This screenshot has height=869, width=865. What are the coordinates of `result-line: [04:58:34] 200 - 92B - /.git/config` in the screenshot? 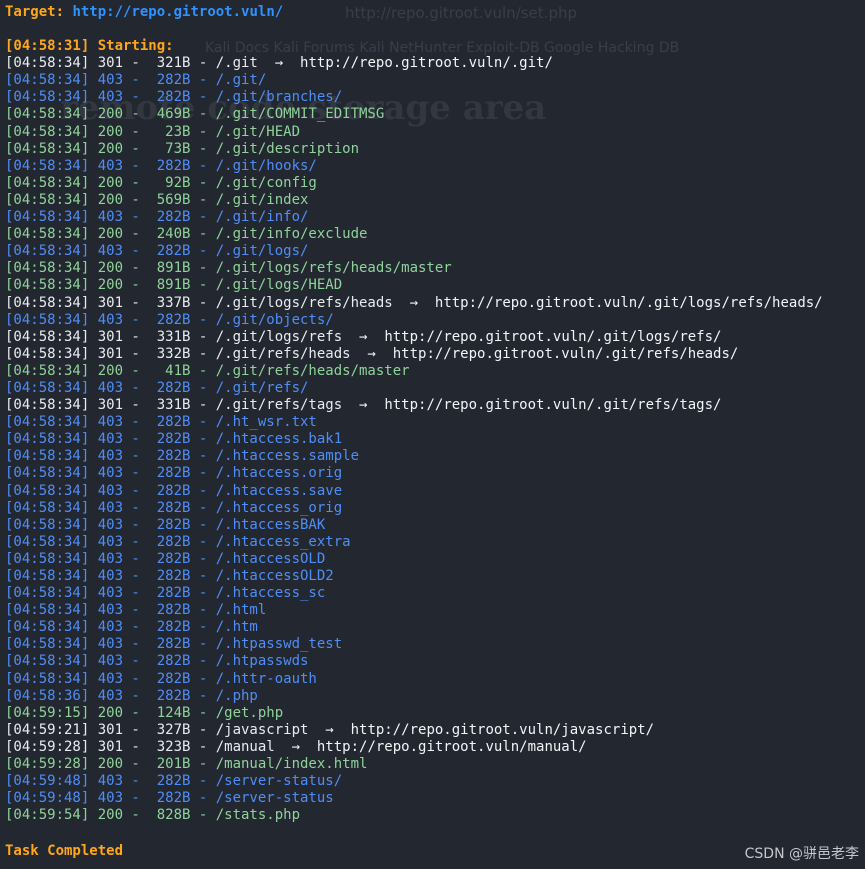 It's located at (435, 183).